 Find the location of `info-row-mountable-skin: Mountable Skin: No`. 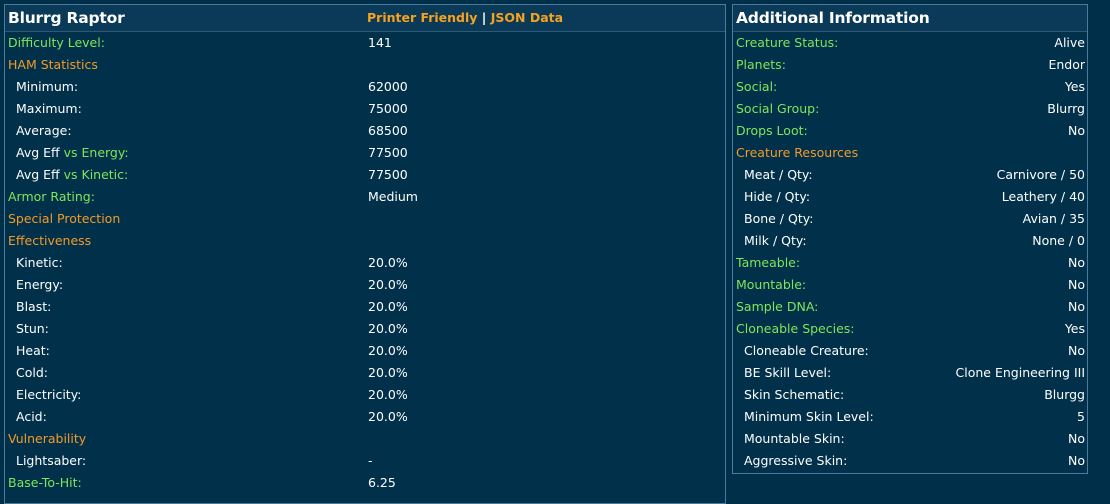

info-row-mountable-skin: Mountable Skin: No is located at coordinates (910, 439).